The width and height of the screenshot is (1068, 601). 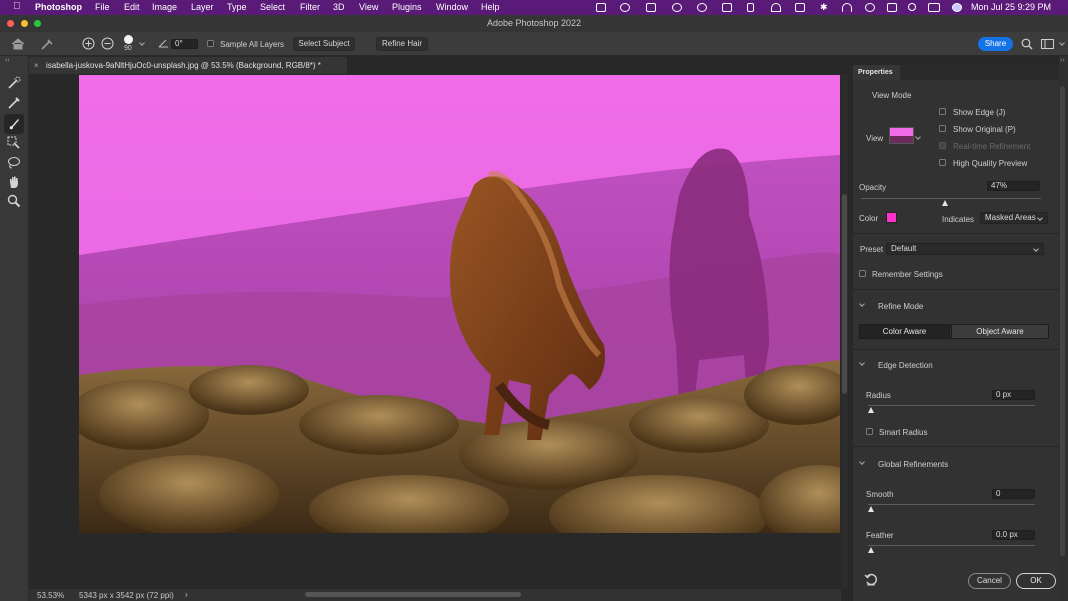 What do you see at coordinates (7, 60) in the screenshot?
I see `collapse-tools-icon: ‹‹` at bounding box center [7, 60].